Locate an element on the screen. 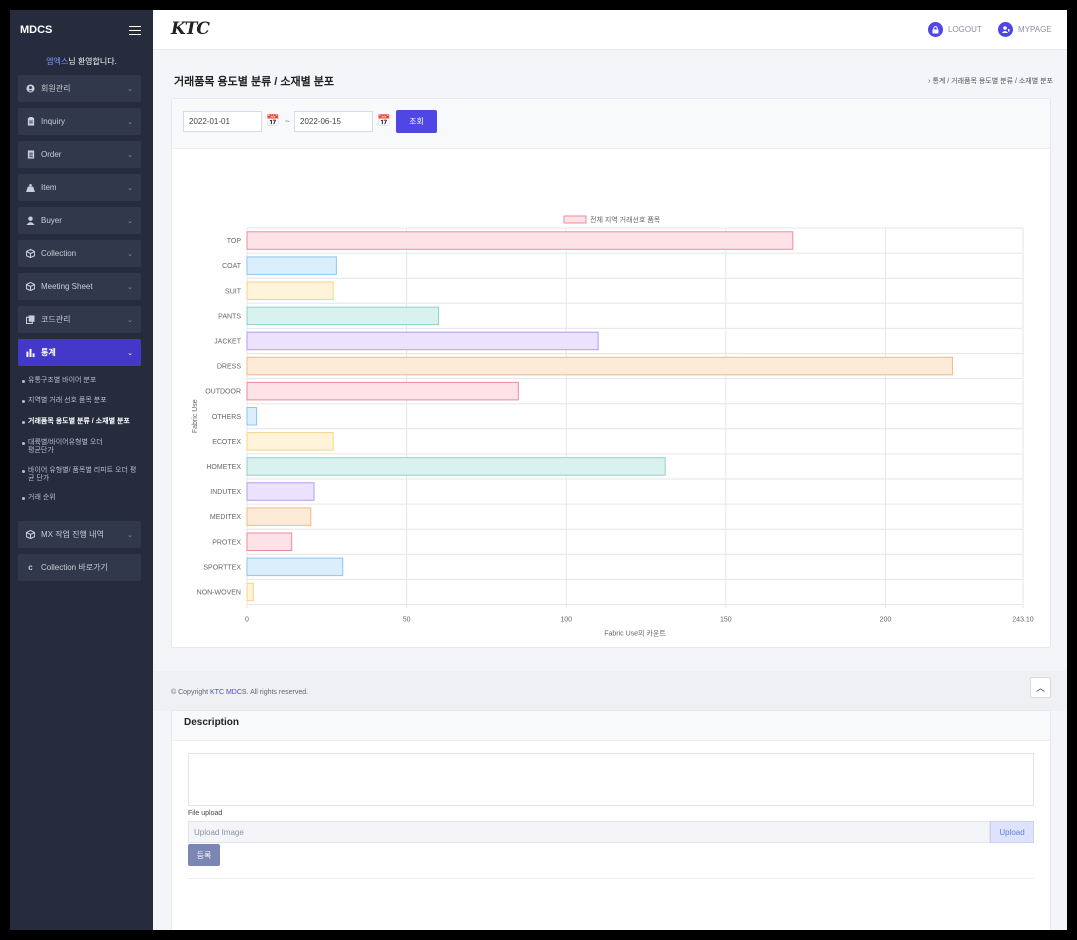 The width and height of the screenshot is (1077, 940). welcome-text: 님 환영합니다. is located at coordinates (92, 61).